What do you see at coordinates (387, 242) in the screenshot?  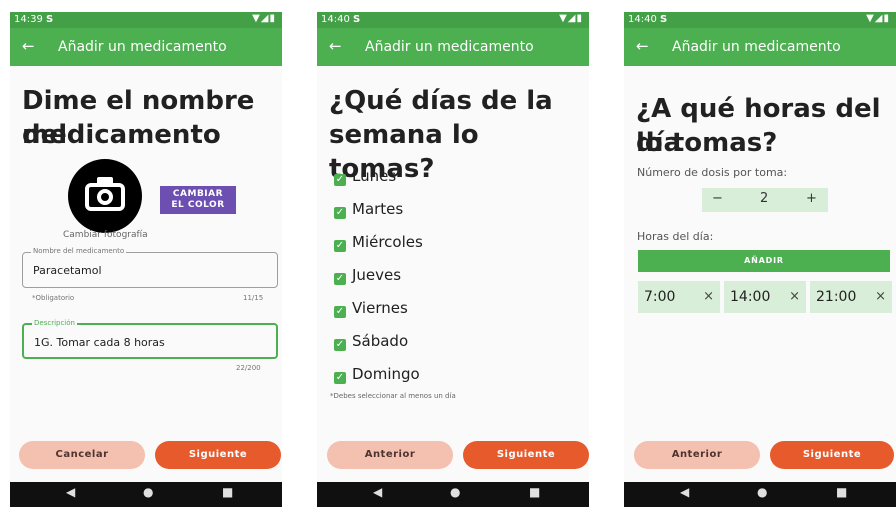 I see `day-label: Miércoles` at bounding box center [387, 242].